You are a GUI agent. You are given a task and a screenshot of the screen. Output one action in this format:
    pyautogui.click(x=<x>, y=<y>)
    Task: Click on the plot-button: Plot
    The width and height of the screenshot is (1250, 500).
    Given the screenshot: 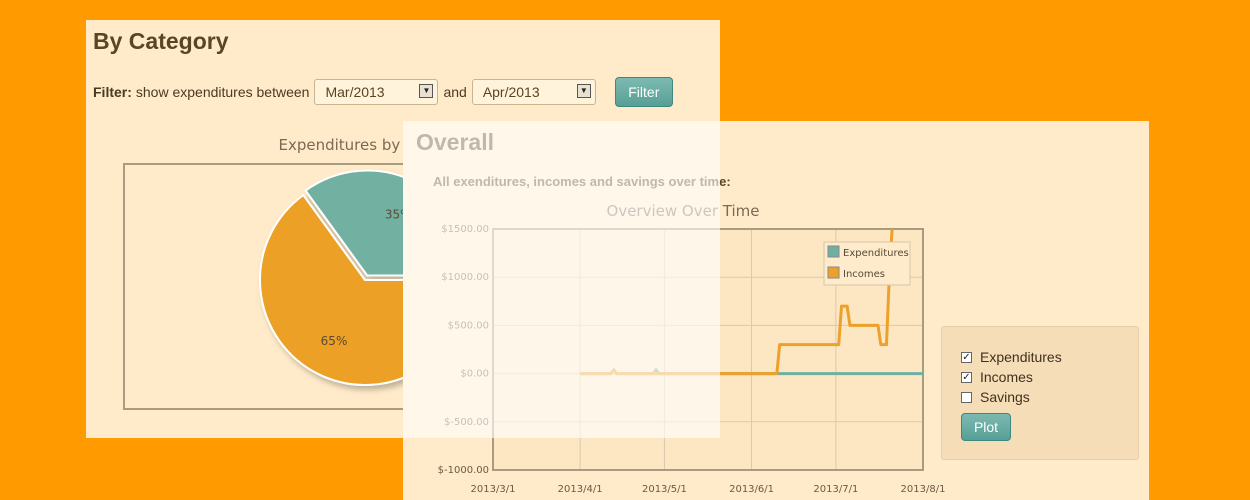 What is the action you would take?
    pyautogui.click(x=986, y=427)
    